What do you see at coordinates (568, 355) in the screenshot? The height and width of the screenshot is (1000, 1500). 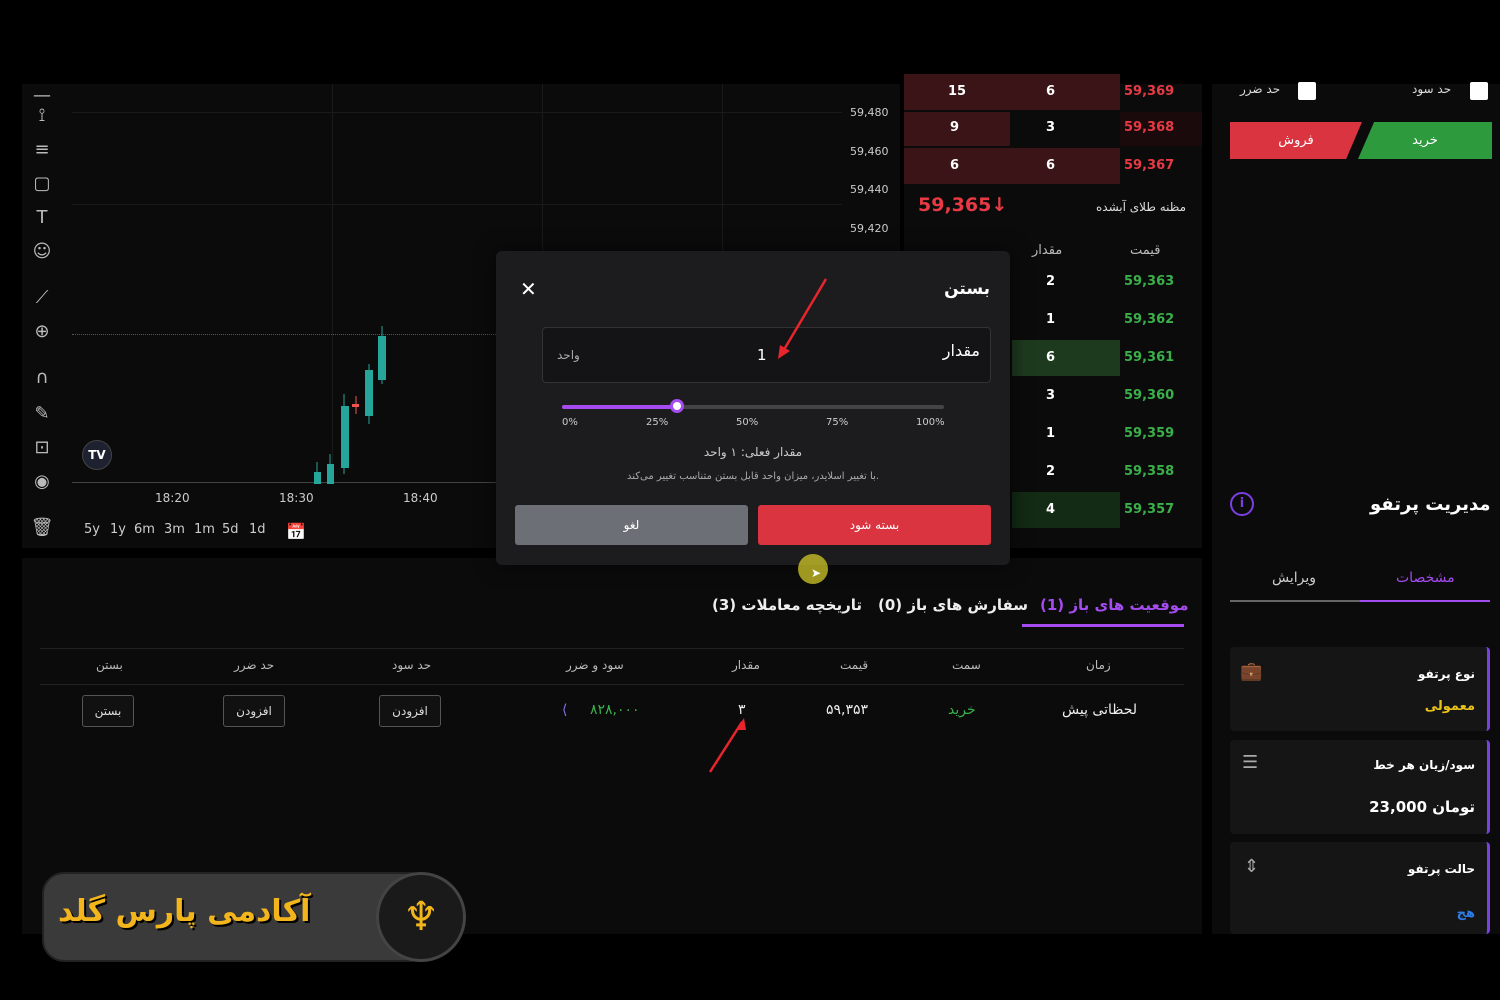 I see `quantity-unit: واحد` at bounding box center [568, 355].